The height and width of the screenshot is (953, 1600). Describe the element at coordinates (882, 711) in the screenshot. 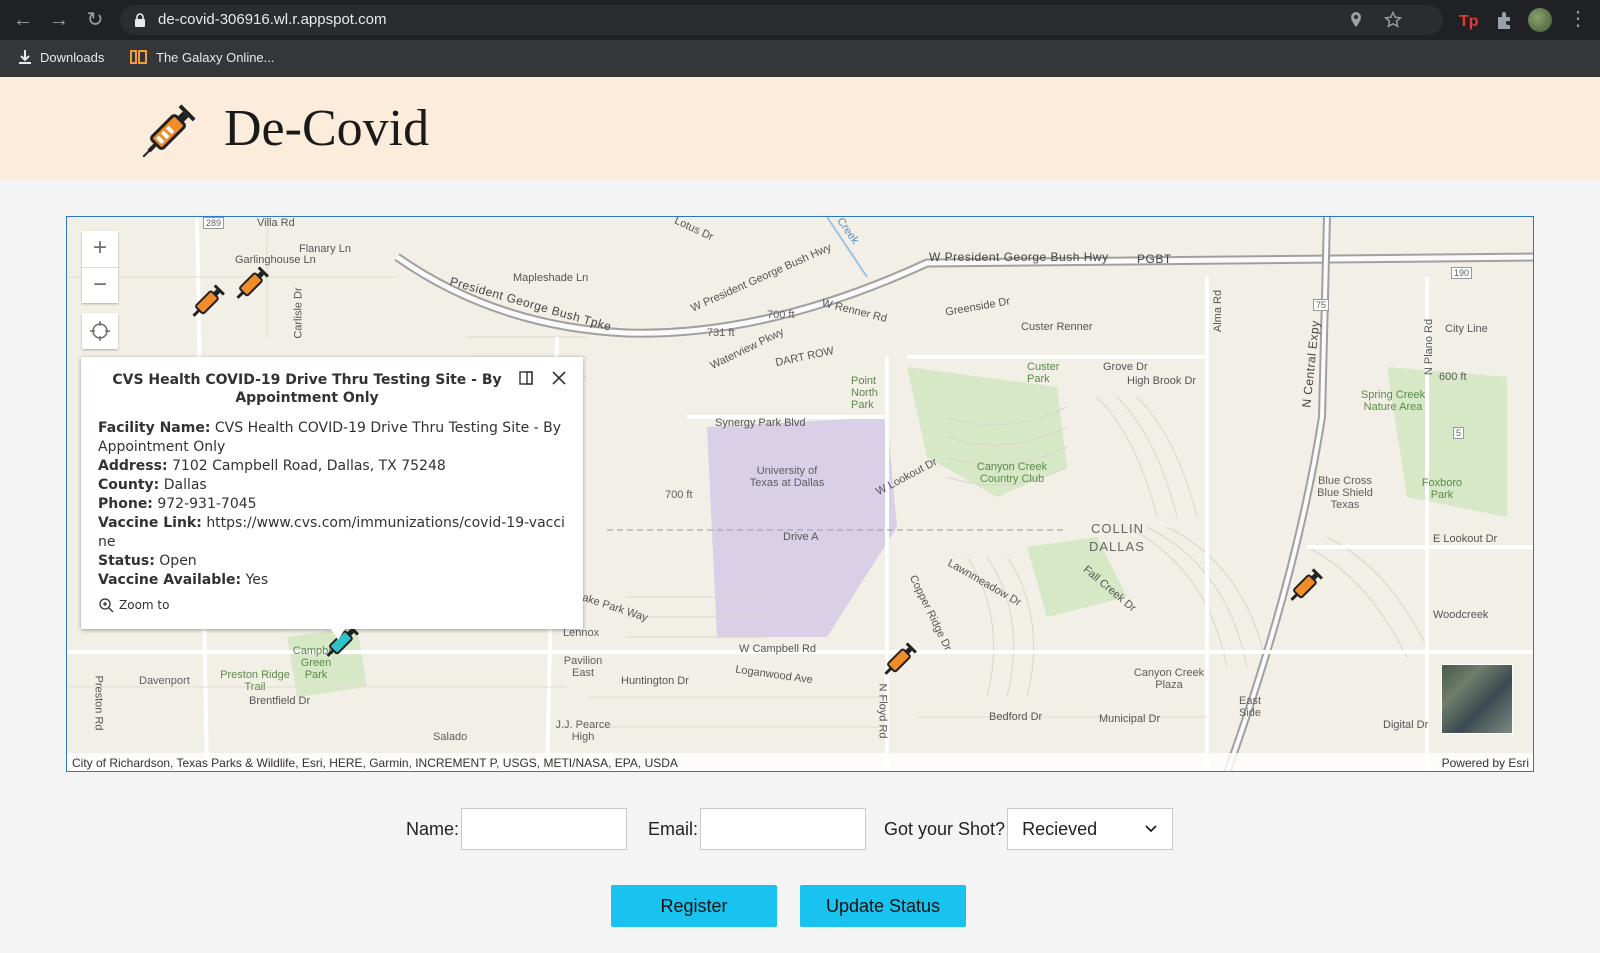

I see `map-label: N Floyd Rd` at that location.